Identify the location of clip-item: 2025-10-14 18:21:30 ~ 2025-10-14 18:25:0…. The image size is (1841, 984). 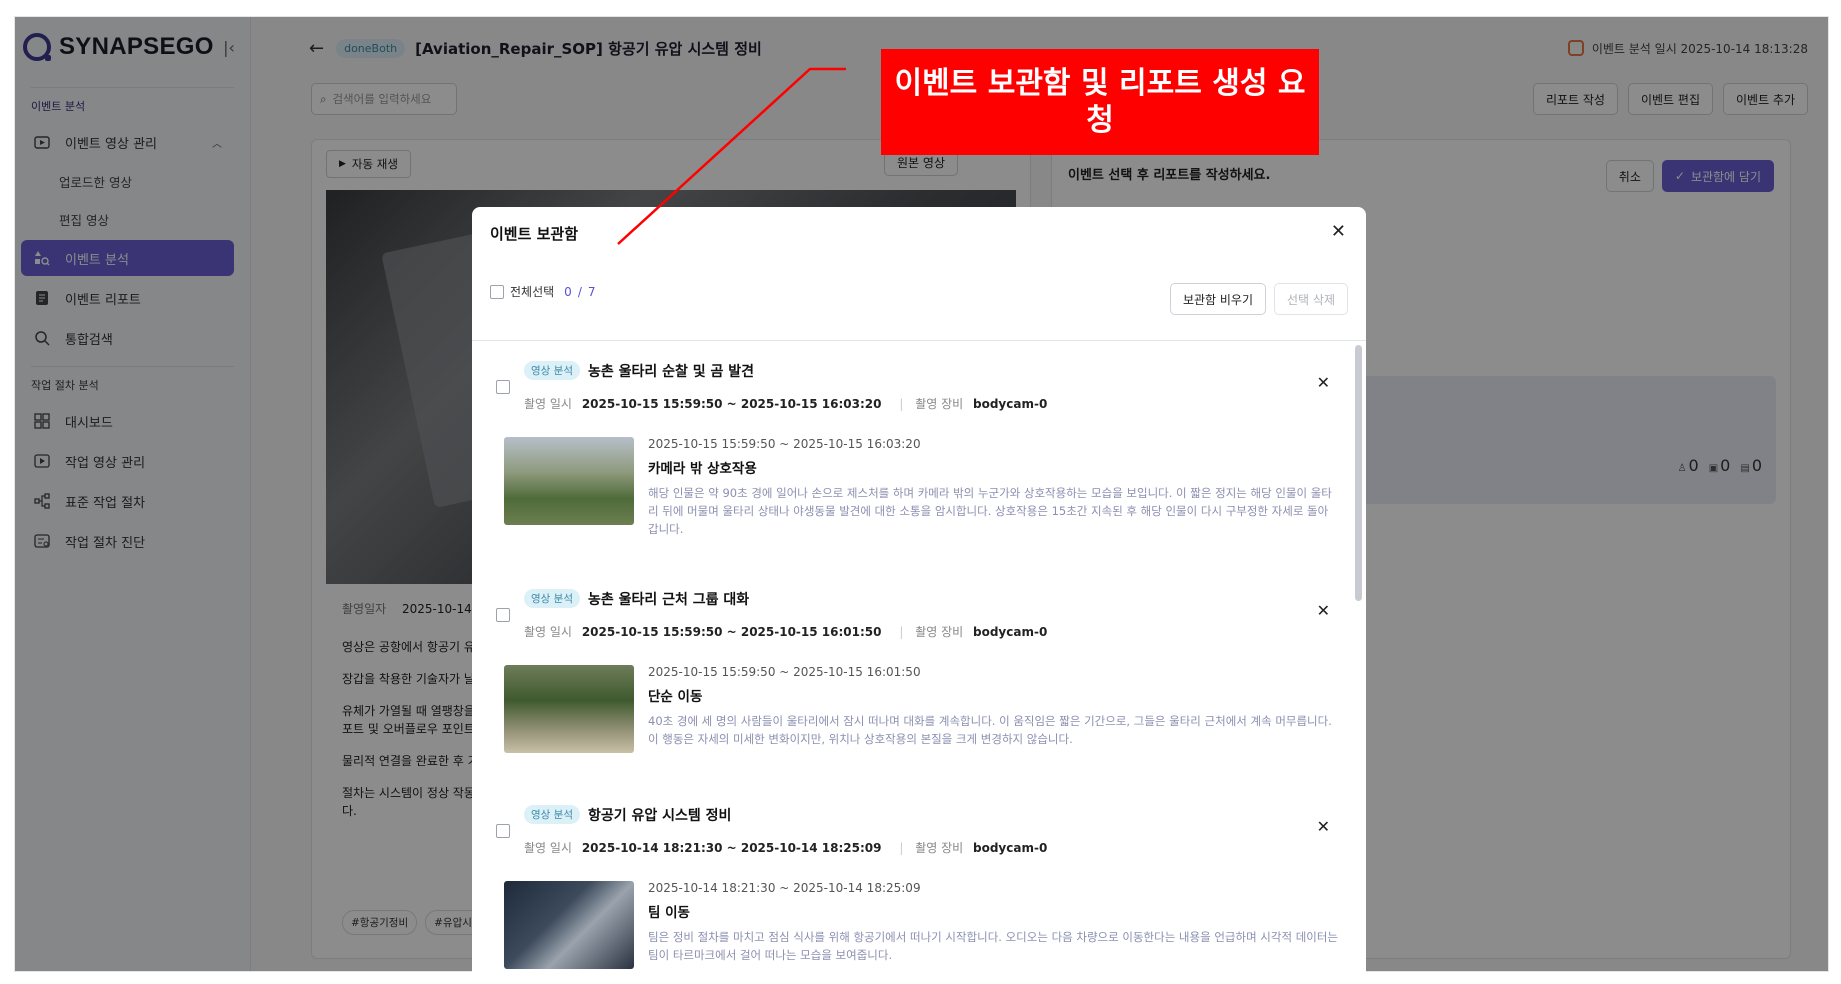
(912, 932).